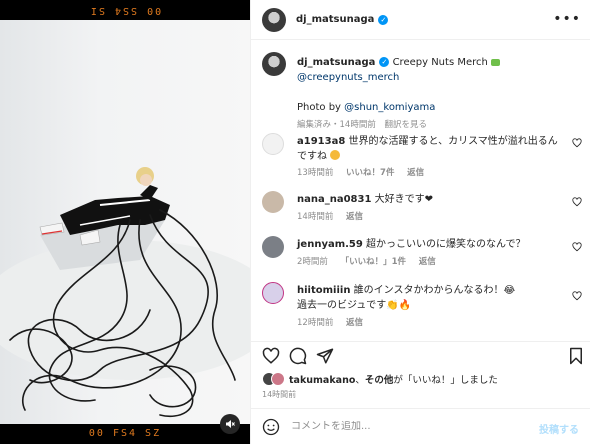  Describe the element at coordinates (389, 107) in the screenshot. I see `photographer-mention: @shun_komiyama` at that location.